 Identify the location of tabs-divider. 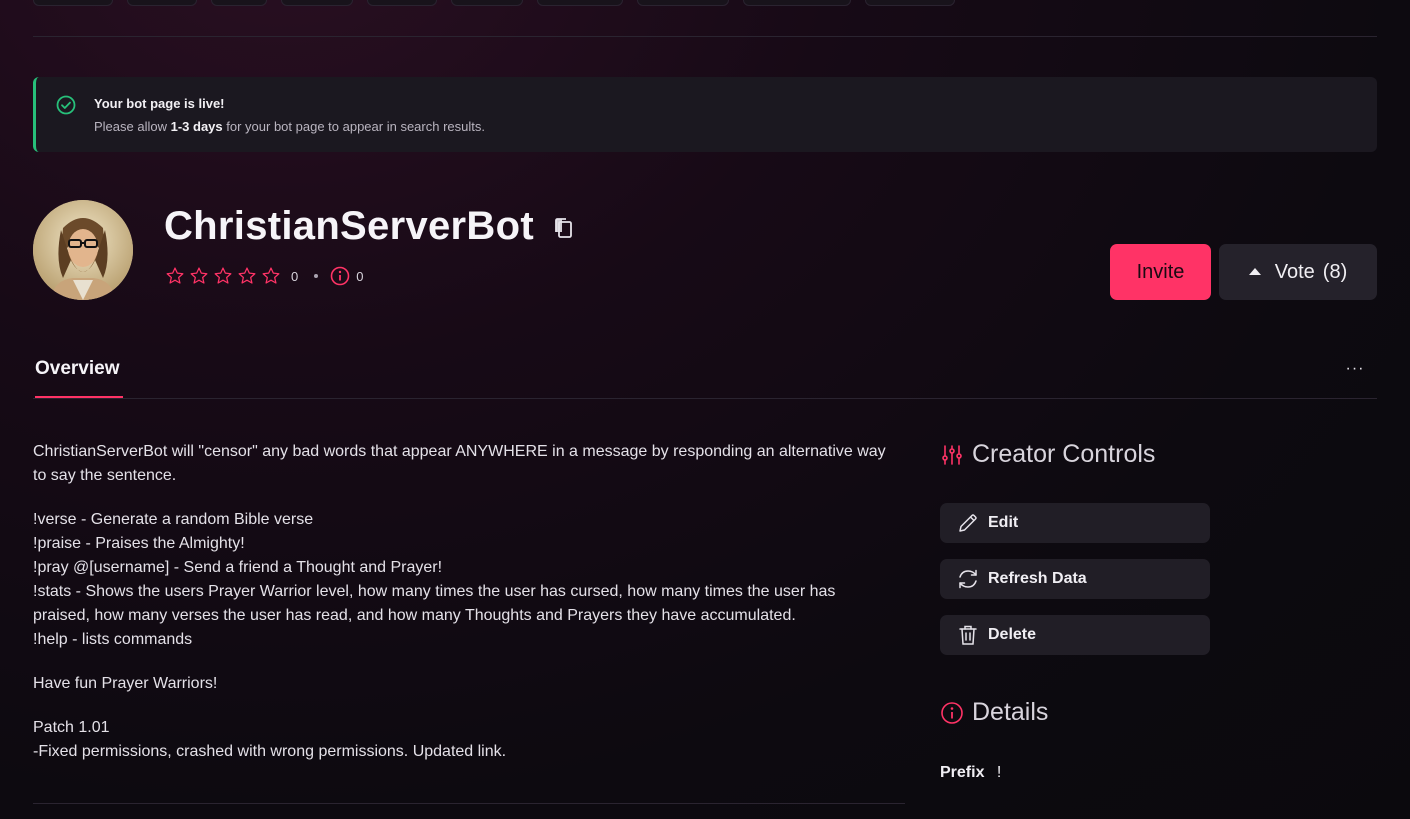
(705, 398).